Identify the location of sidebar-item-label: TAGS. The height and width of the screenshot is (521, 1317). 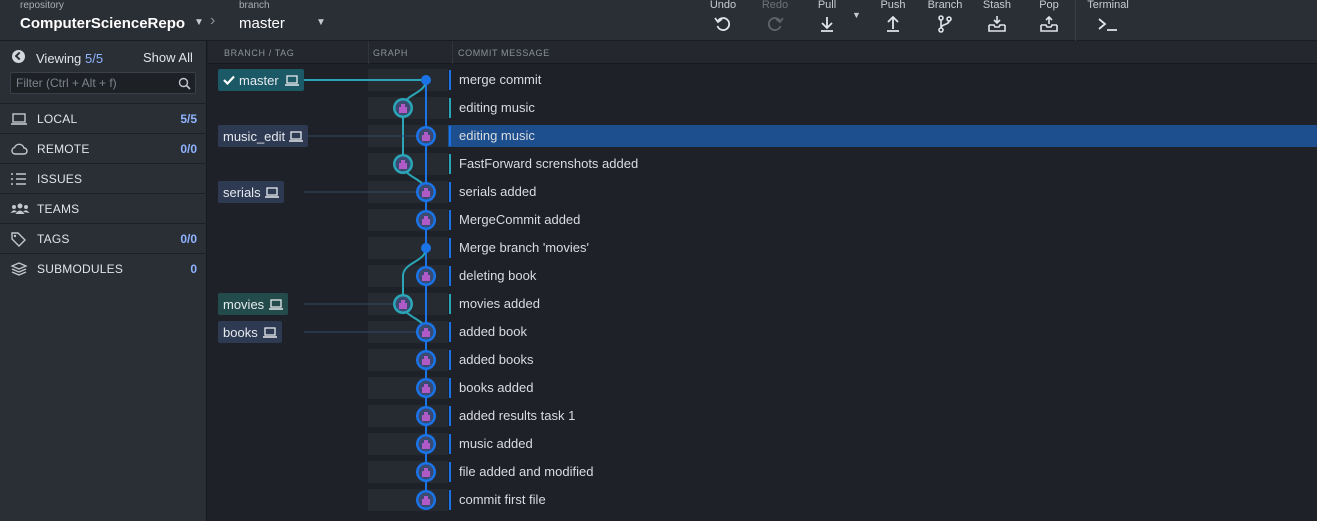
(53, 239).